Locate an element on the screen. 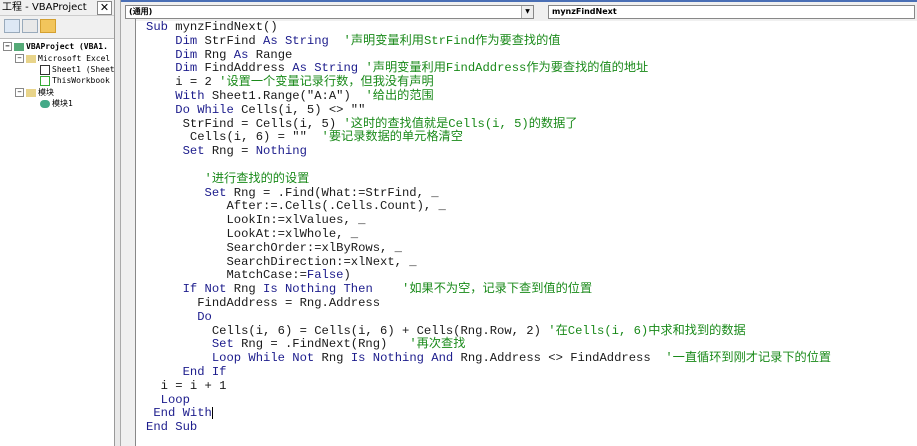  keyword: As is located at coordinates (244, 54).